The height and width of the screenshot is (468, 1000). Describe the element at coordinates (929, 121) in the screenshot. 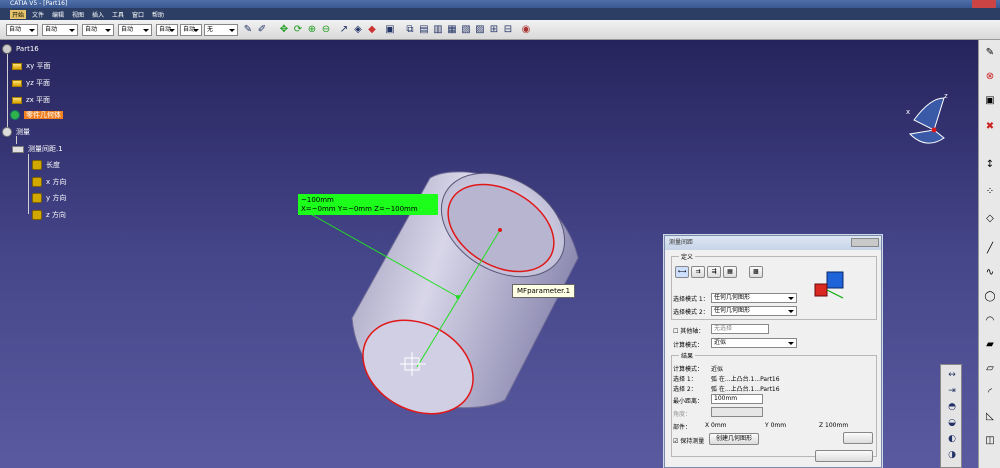

I see `compass-icon: x z` at that location.